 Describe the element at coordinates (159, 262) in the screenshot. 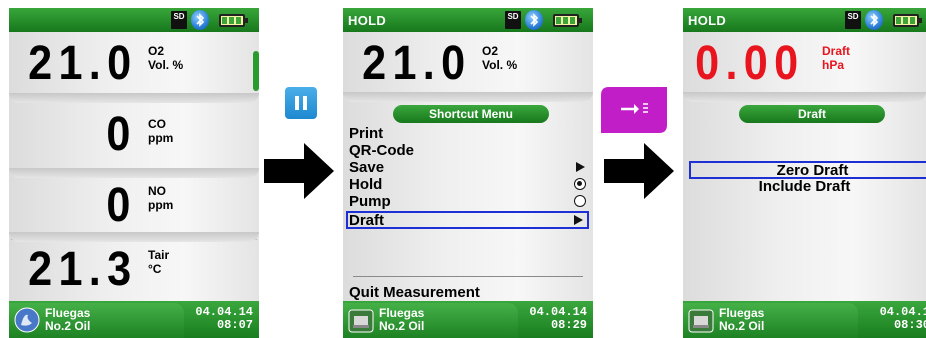

I see `reading-unit: Tair °C` at that location.